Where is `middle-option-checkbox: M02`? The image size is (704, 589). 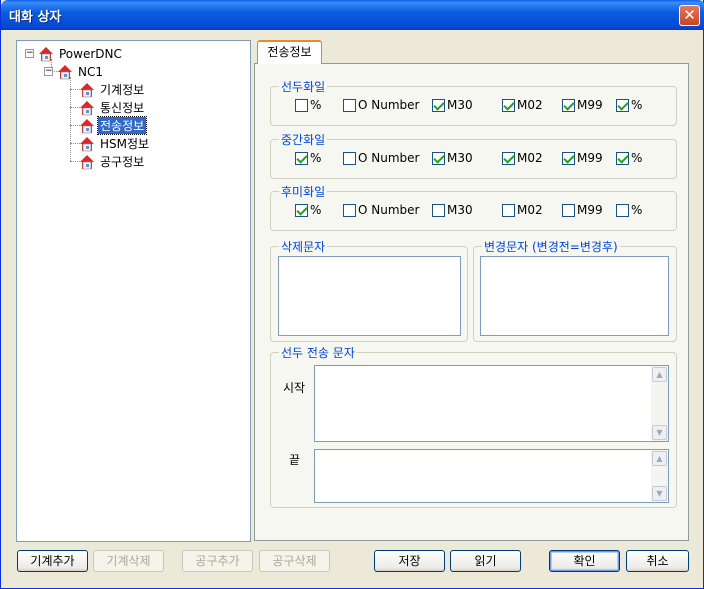
middle-option-checkbox: M02 is located at coordinates (522, 158).